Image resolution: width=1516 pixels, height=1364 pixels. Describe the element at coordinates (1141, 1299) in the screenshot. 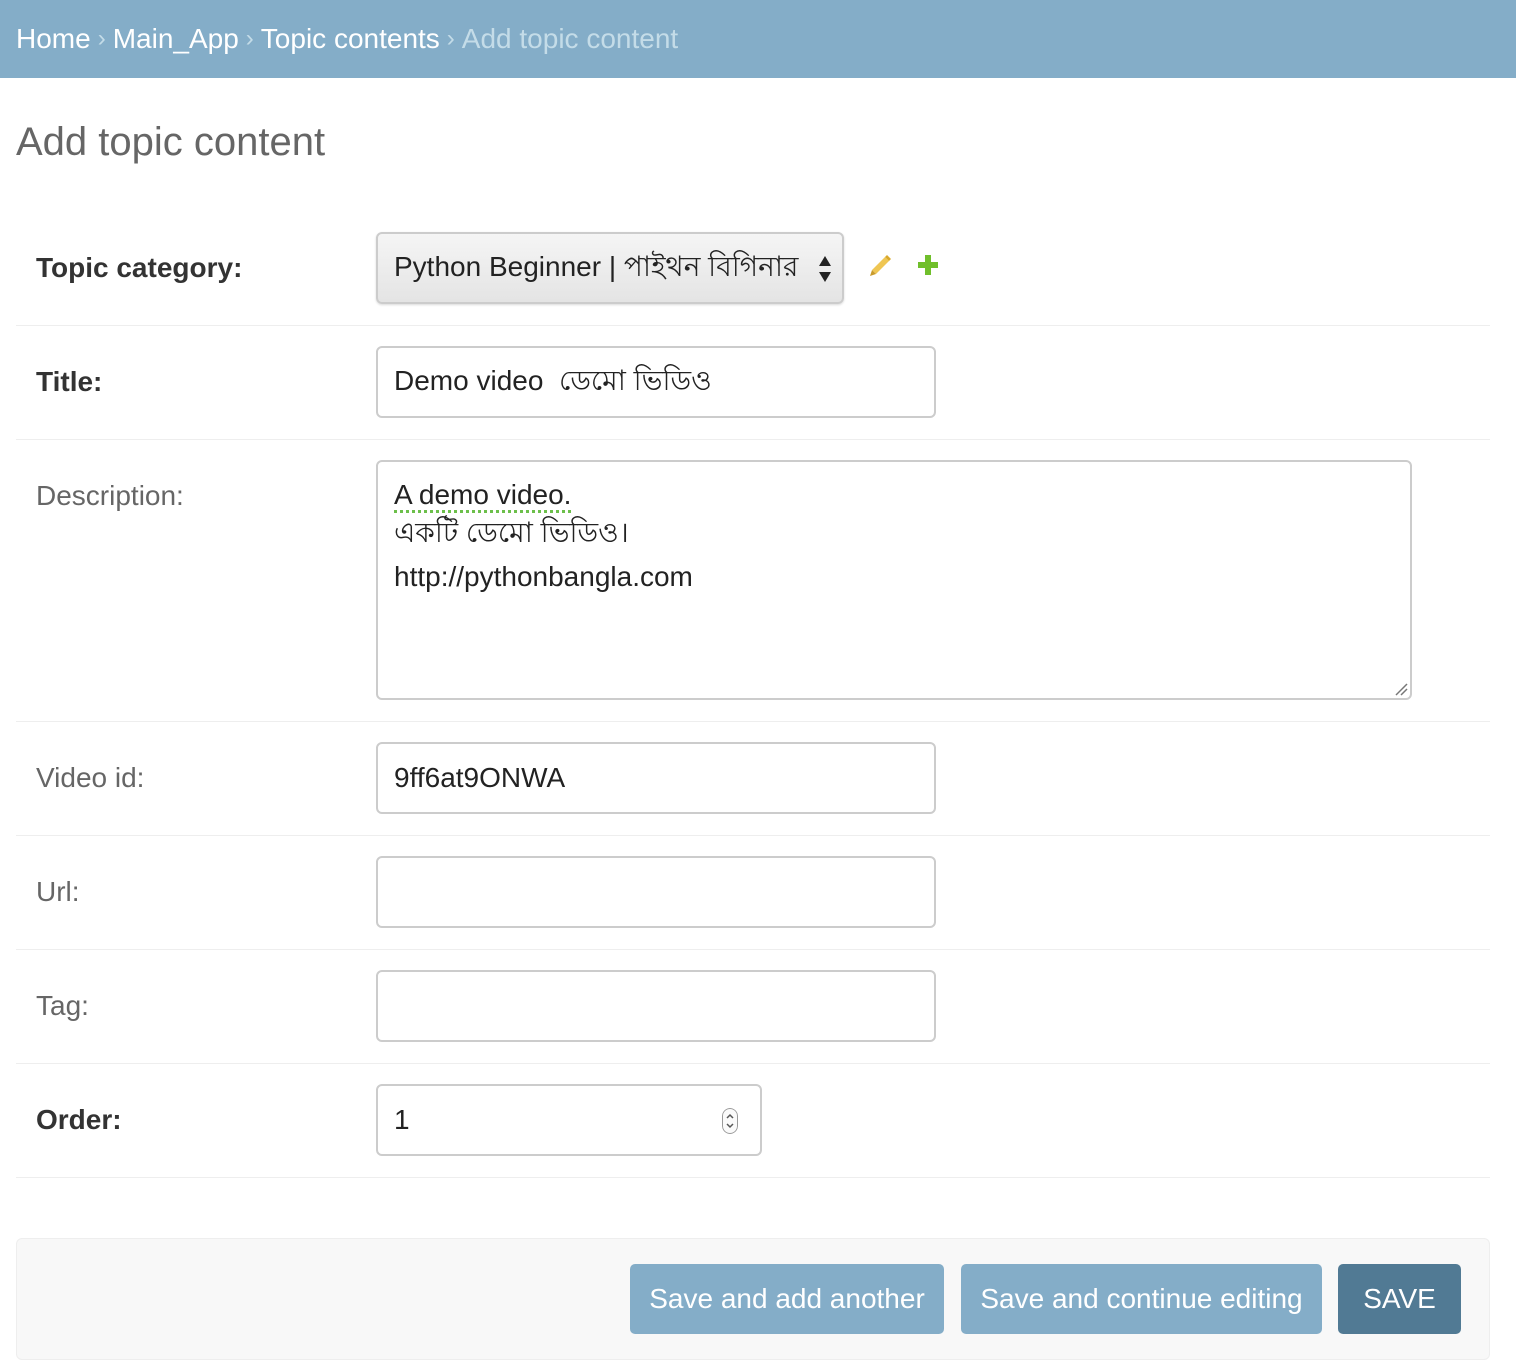

I see `save-and-continue-button: Save and continue editing` at that location.